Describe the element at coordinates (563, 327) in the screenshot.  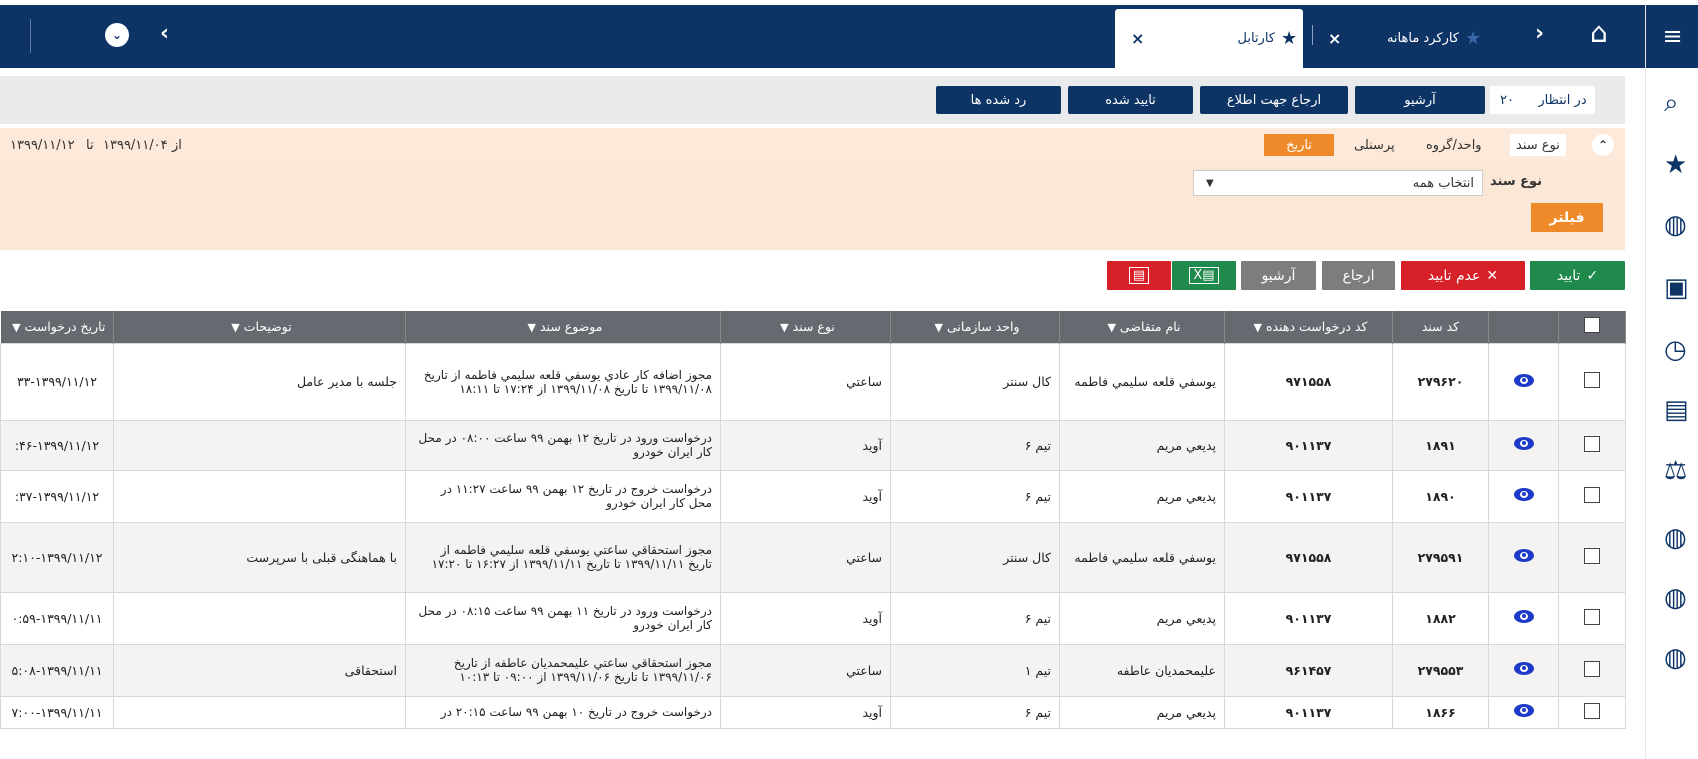
I see `col-header-subject: ▼ موضوع سند` at that location.